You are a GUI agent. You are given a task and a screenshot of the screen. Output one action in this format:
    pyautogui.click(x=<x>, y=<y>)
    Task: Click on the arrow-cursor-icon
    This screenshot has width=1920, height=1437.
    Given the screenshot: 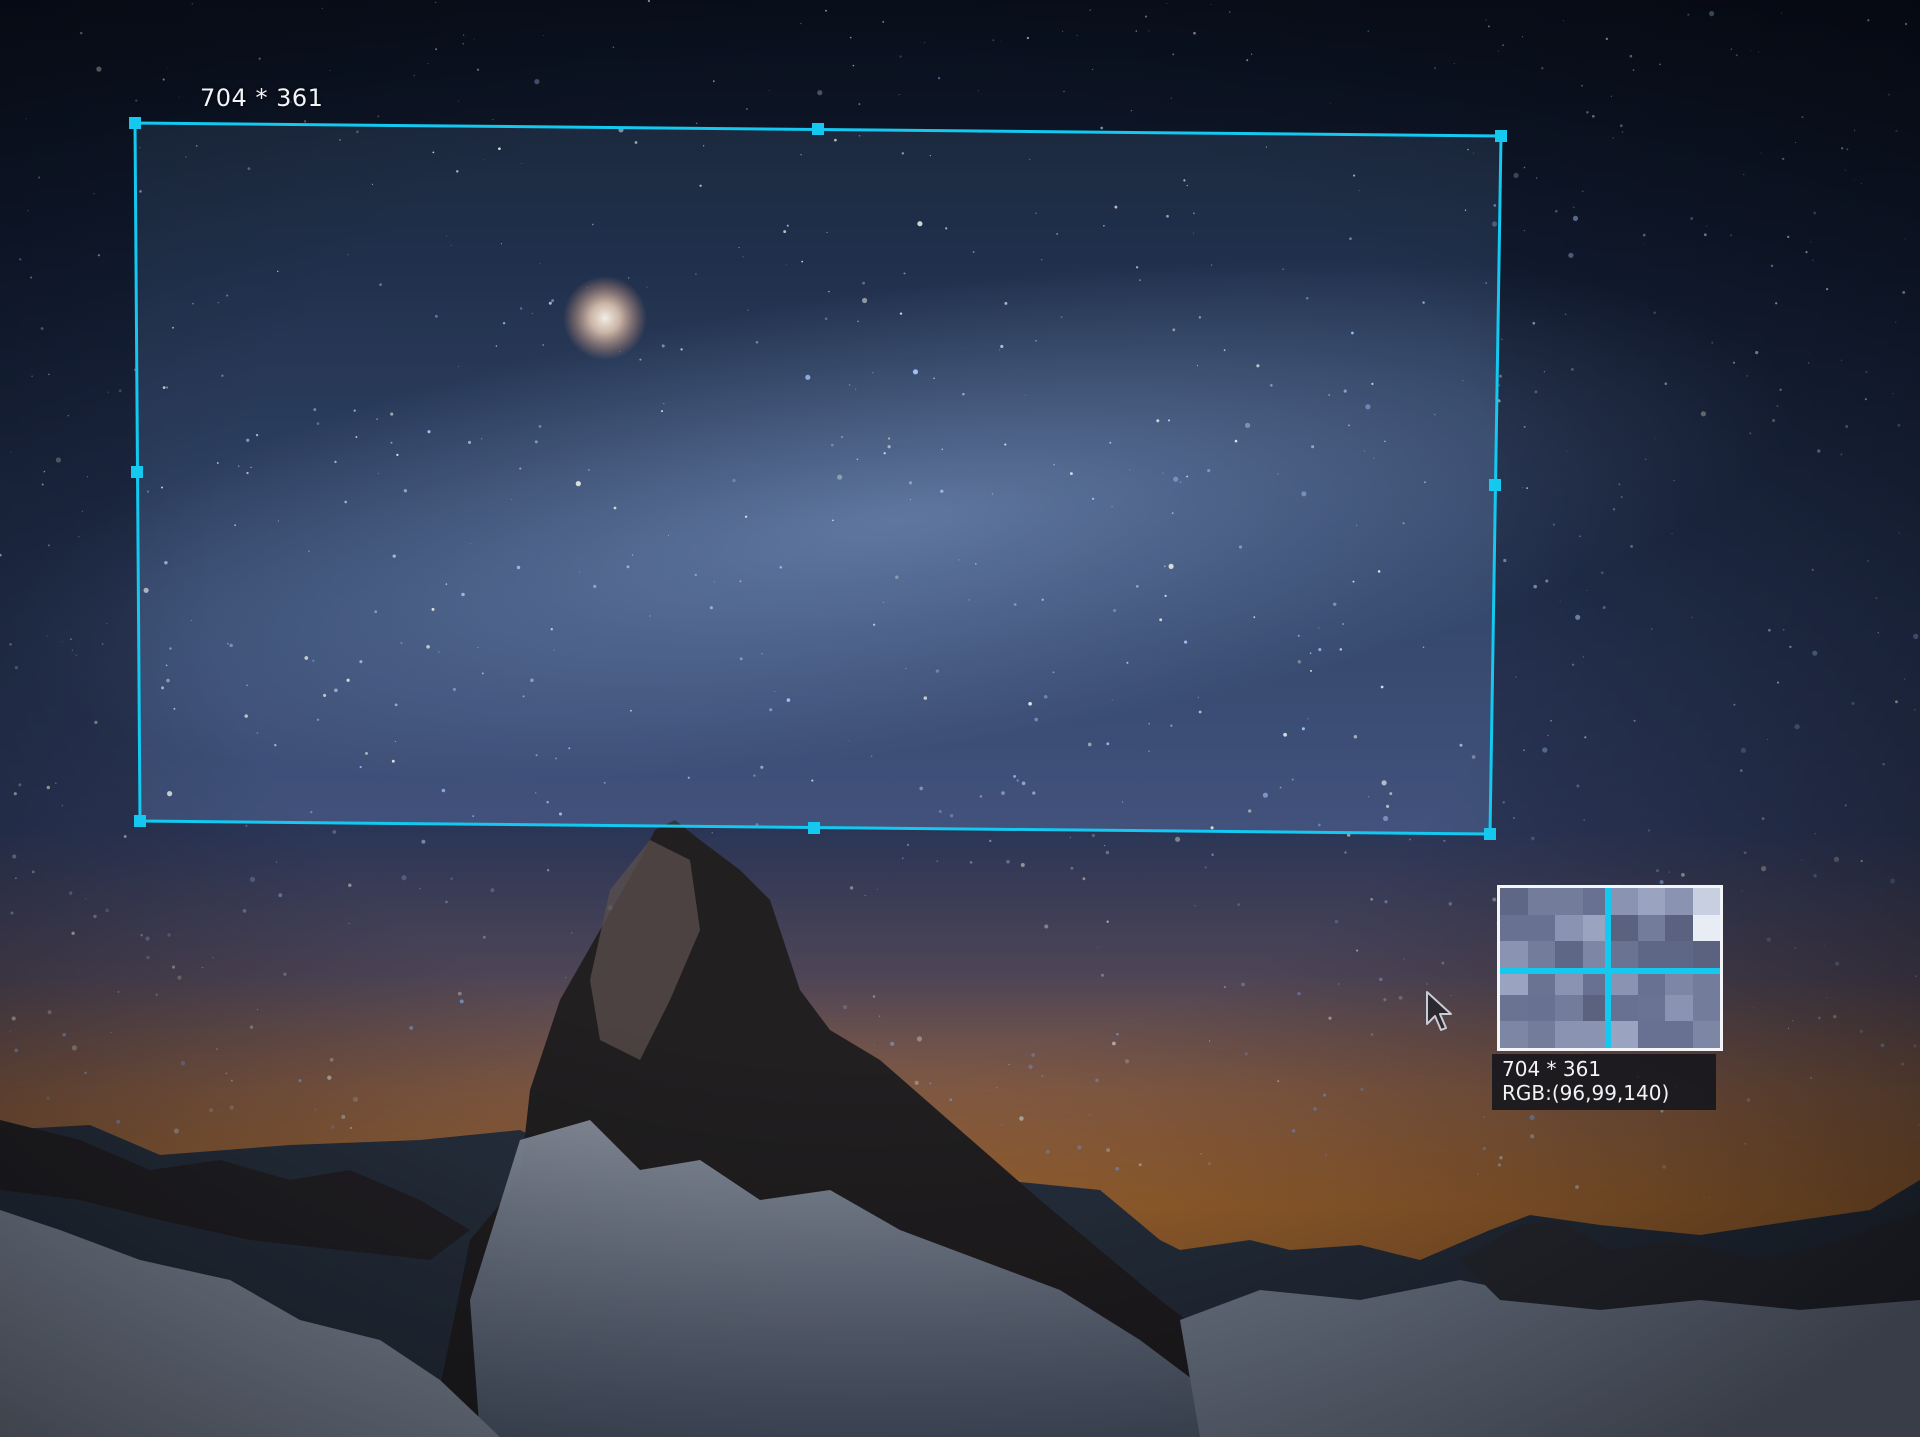 What is the action you would take?
    pyautogui.click(x=1439, y=1011)
    